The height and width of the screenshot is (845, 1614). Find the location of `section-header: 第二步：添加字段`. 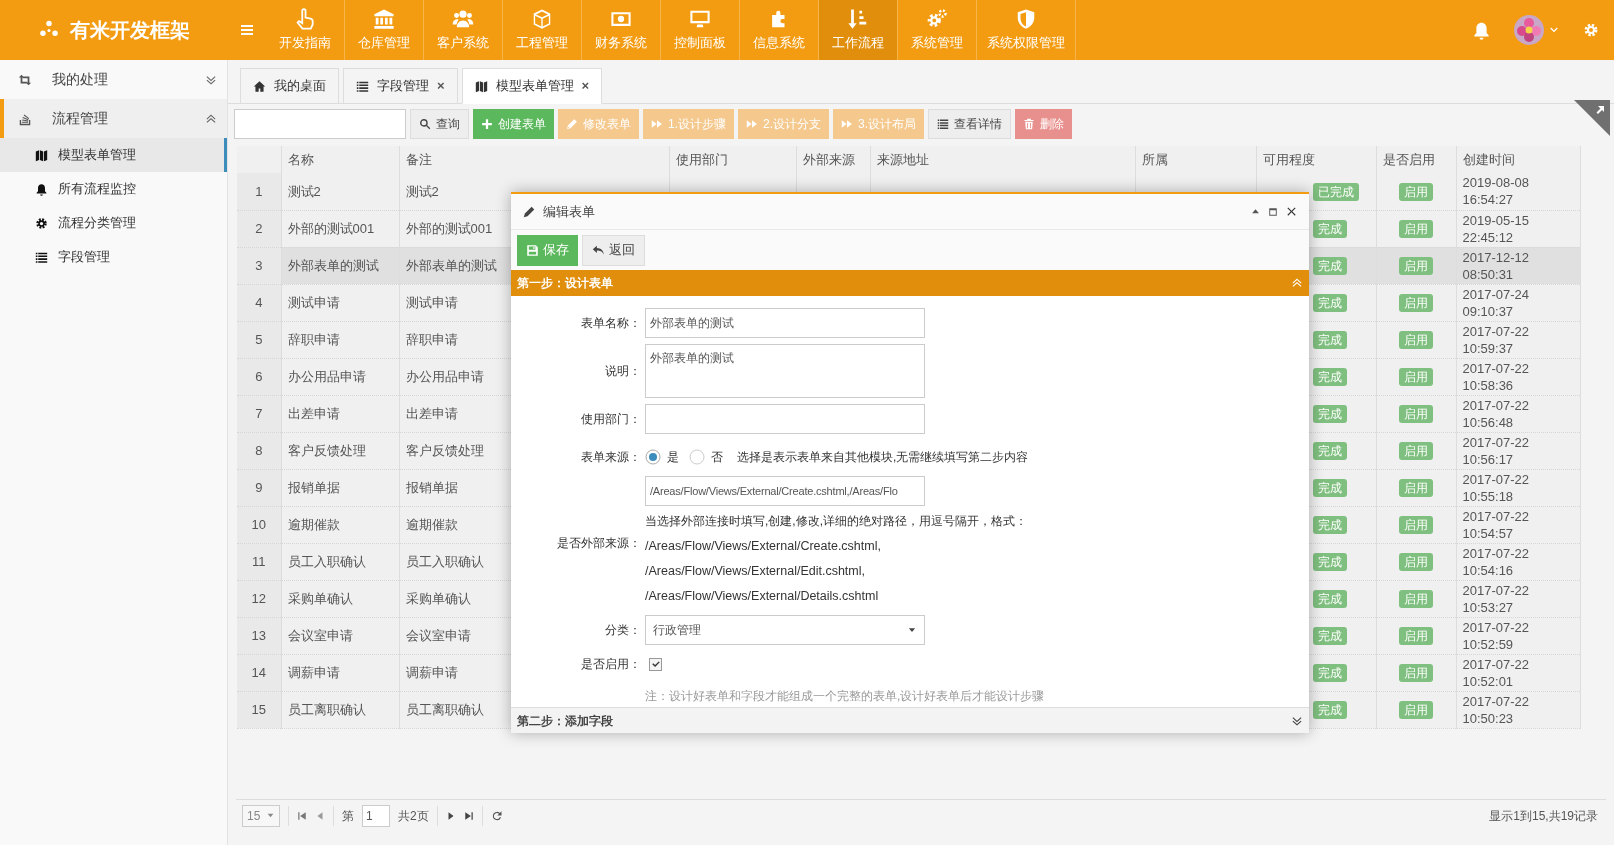

section-header: 第二步：添加字段 is located at coordinates (910, 720).